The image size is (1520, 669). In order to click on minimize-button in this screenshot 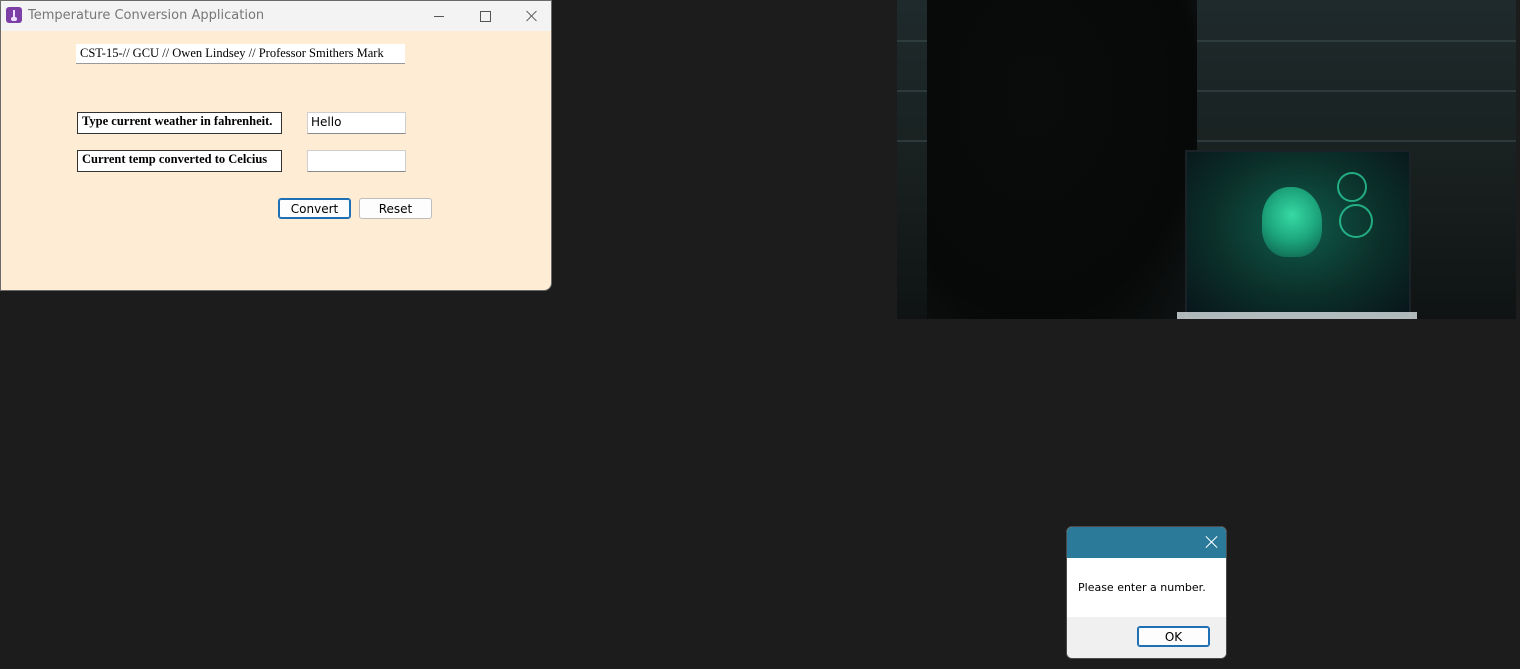, I will do `click(439, 16)`.